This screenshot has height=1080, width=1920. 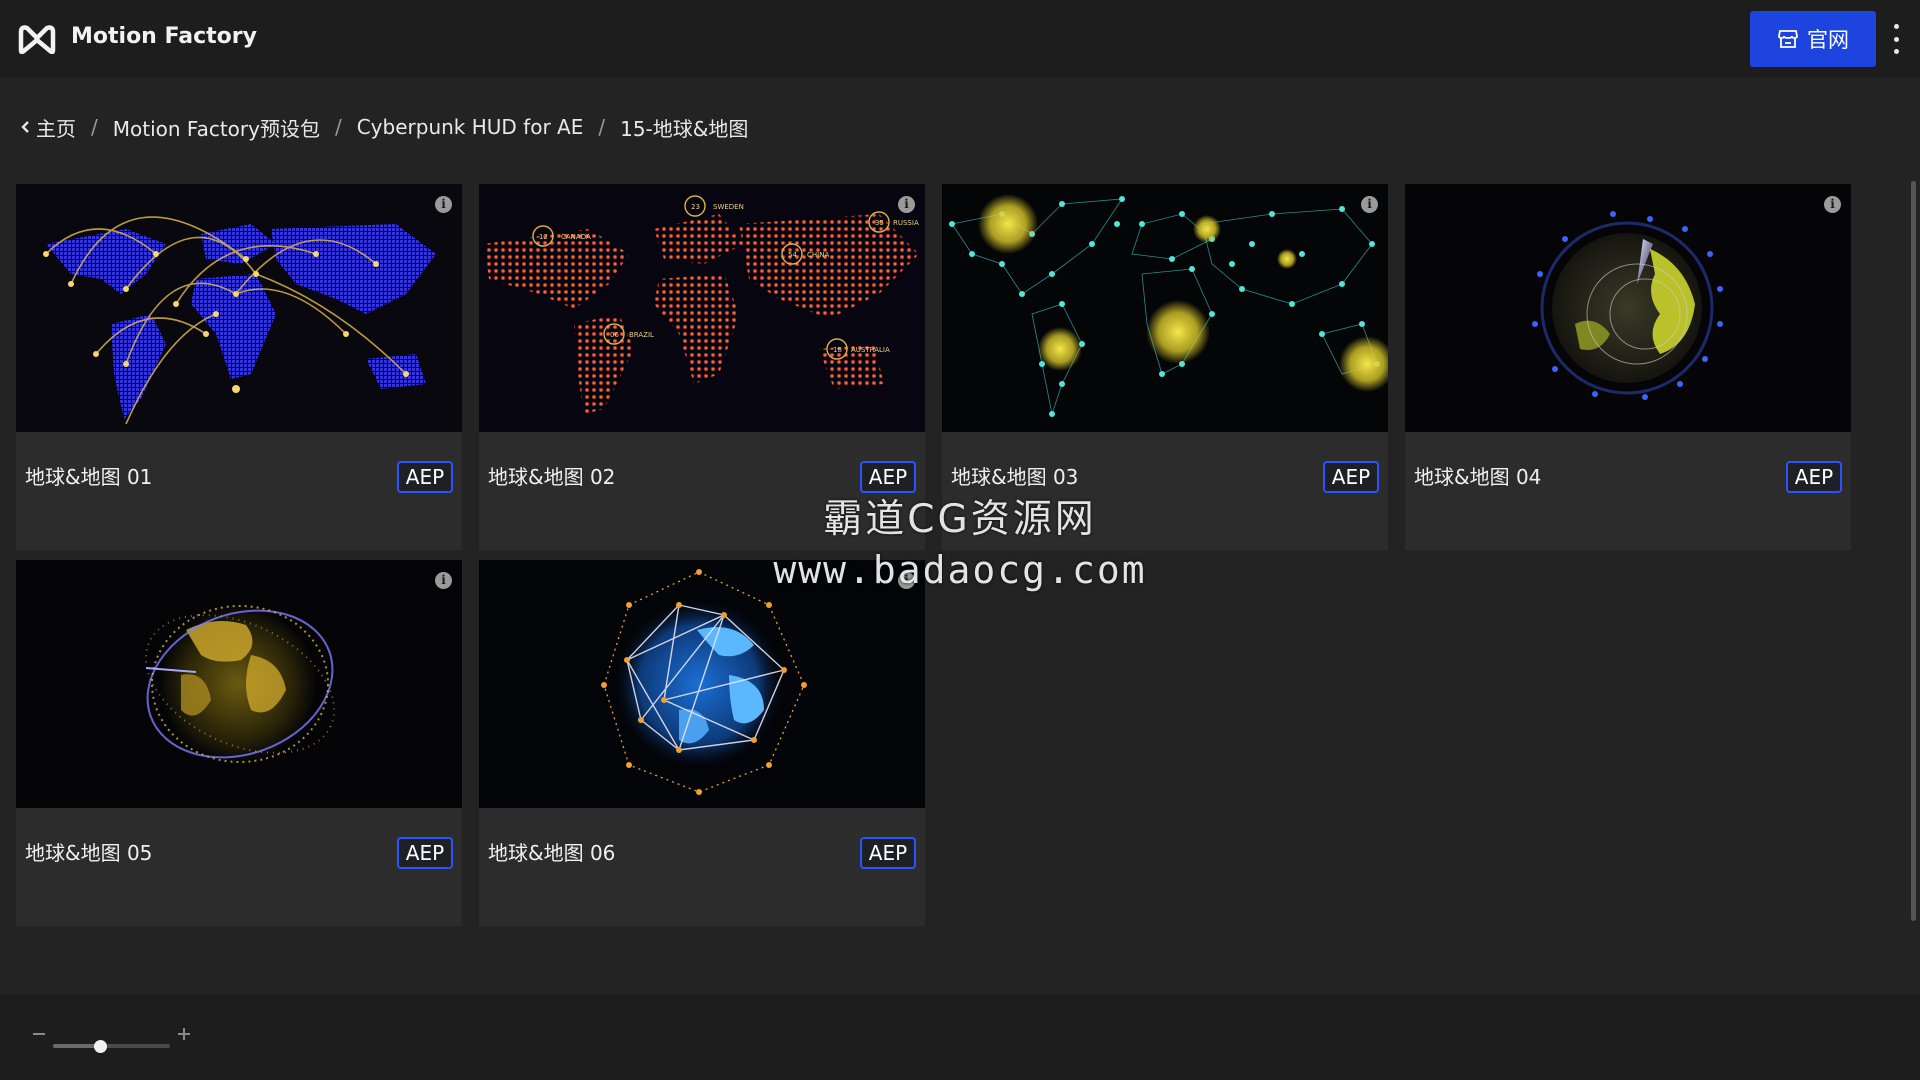 I want to click on world-map-arcs-thumbnail, so click(x=239, y=308).